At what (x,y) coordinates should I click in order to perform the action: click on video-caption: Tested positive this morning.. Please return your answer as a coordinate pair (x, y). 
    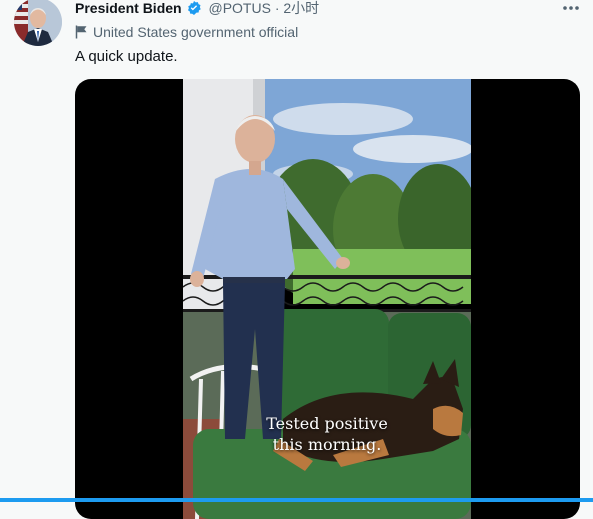
    Looking at the image, I should click on (327, 434).